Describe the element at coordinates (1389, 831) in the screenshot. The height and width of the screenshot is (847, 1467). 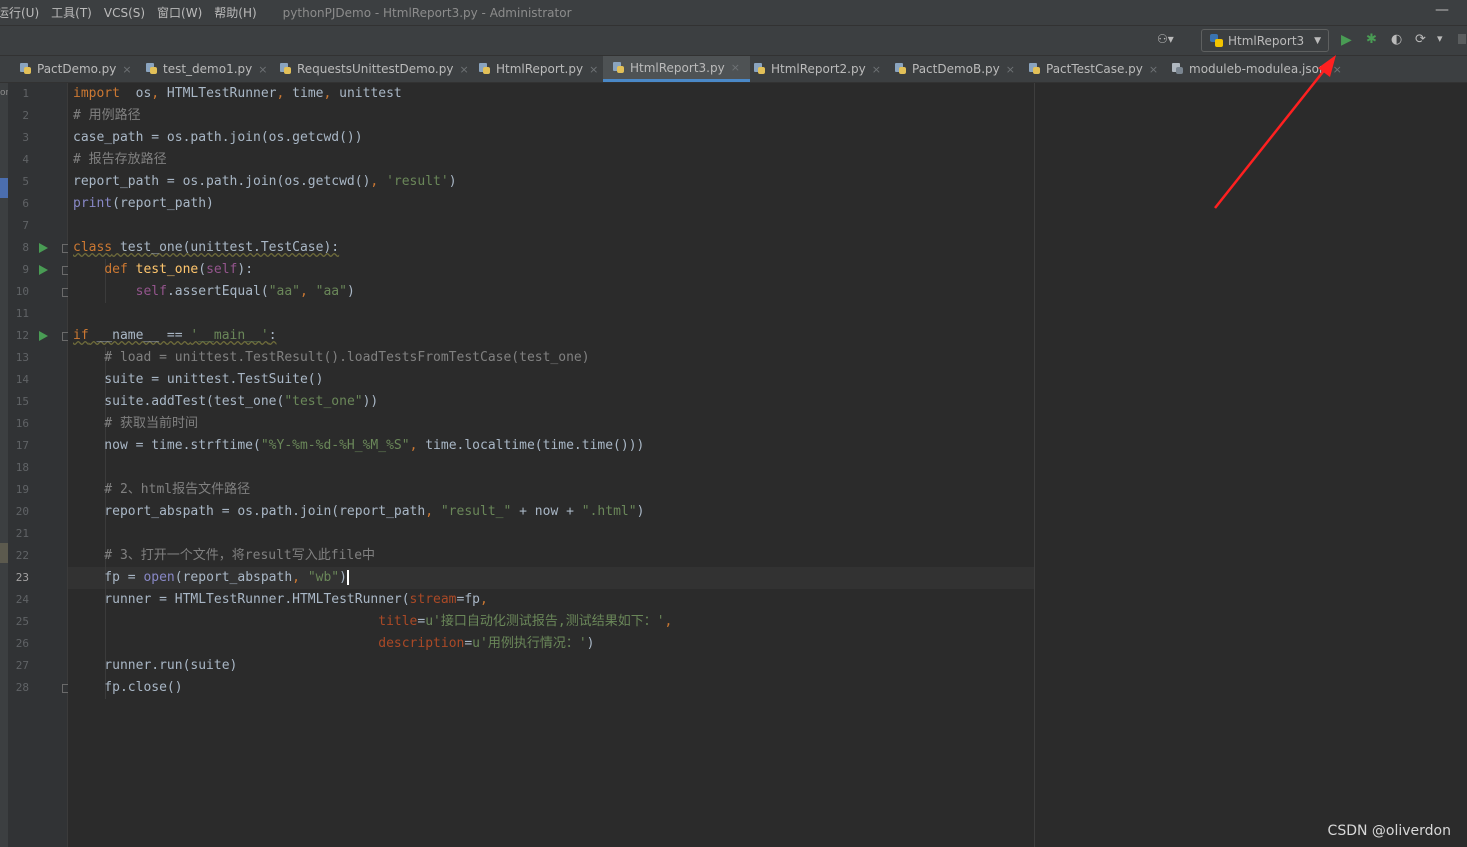
I see `watermark: CSDN @oliverdon` at that location.